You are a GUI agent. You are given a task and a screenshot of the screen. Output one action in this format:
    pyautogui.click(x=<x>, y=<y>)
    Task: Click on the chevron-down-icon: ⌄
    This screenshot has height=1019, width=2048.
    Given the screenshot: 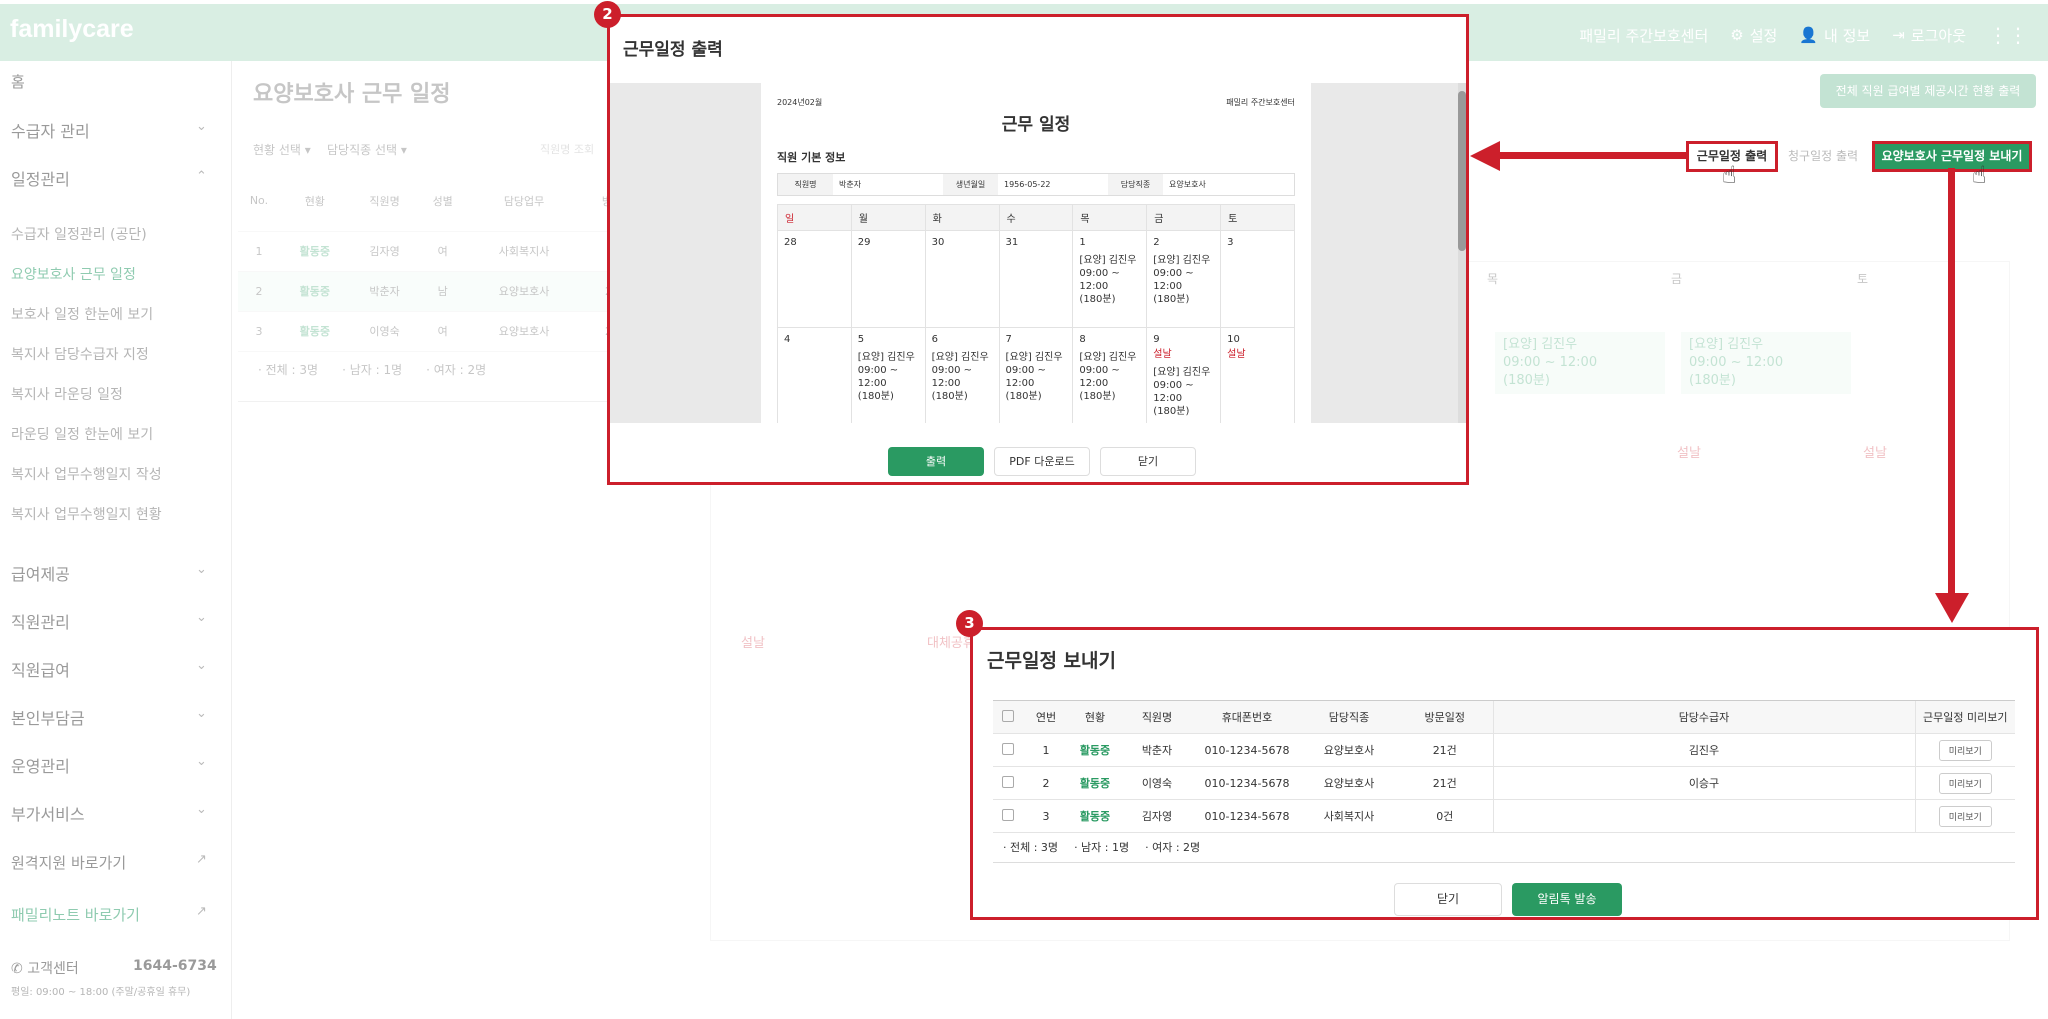 What is the action you would take?
    pyautogui.click(x=201, y=713)
    